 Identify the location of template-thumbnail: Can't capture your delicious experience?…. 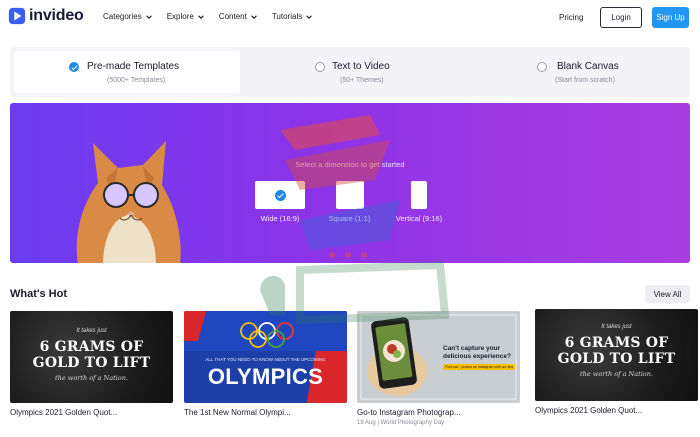
(438, 357).